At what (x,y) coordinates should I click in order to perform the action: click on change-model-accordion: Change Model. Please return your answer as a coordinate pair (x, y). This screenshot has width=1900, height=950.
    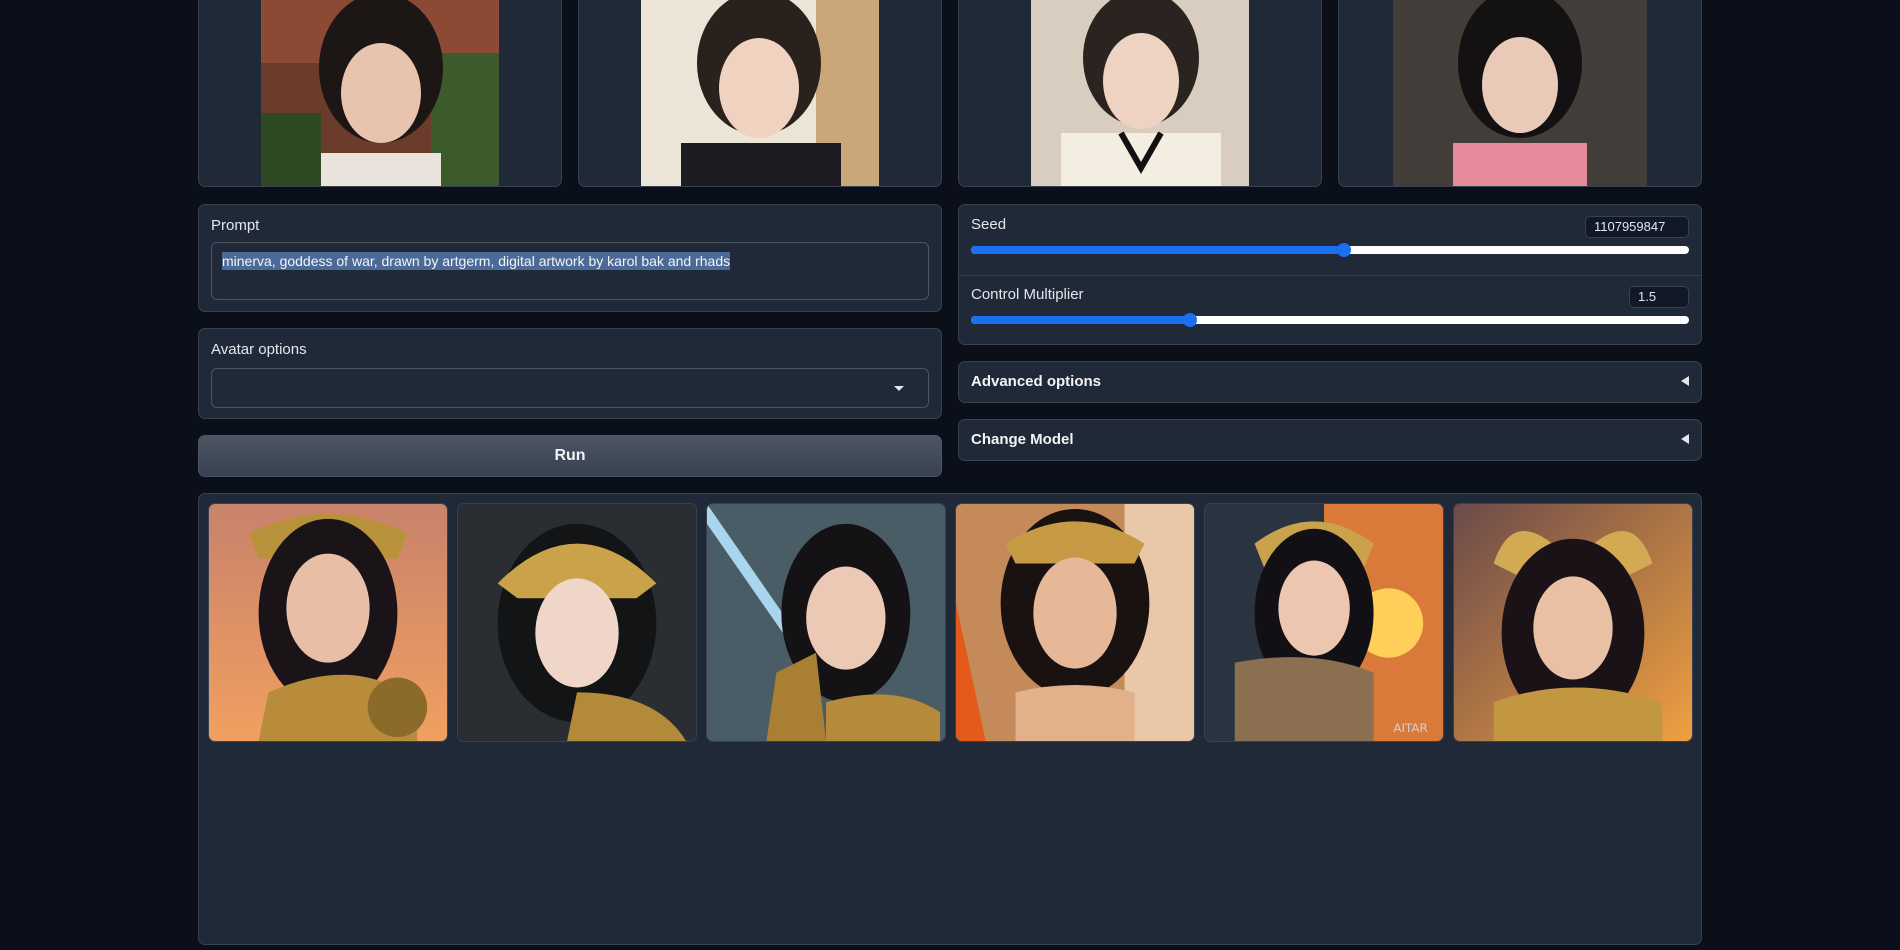
    Looking at the image, I should click on (1330, 440).